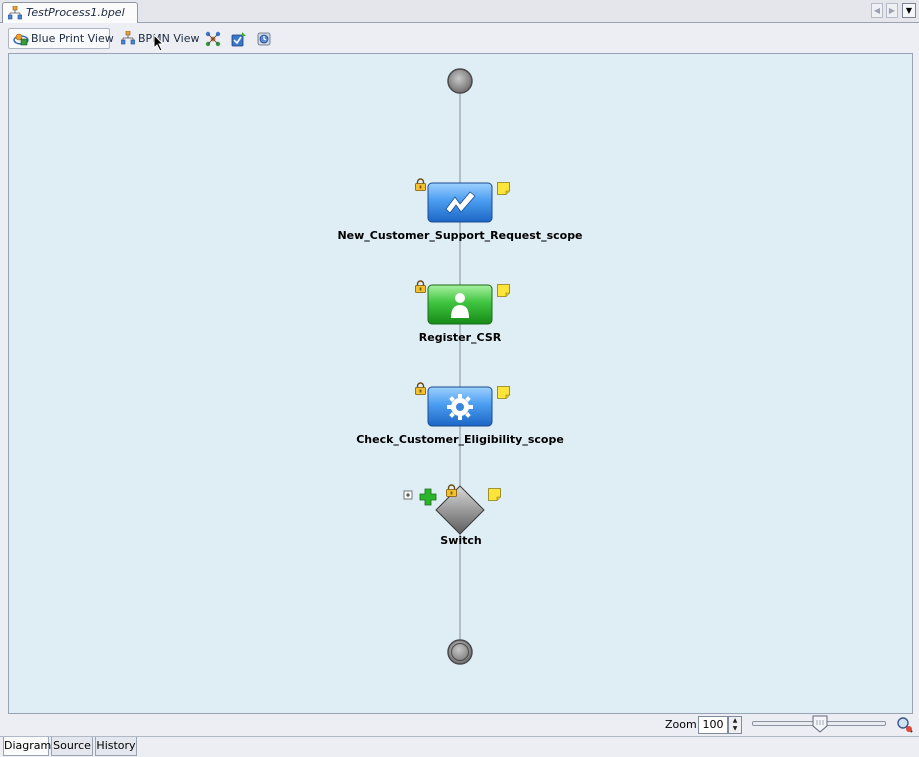  Describe the element at coordinates (735, 725) in the screenshot. I see `zoom-spinner: ▲ ▼` at that location.